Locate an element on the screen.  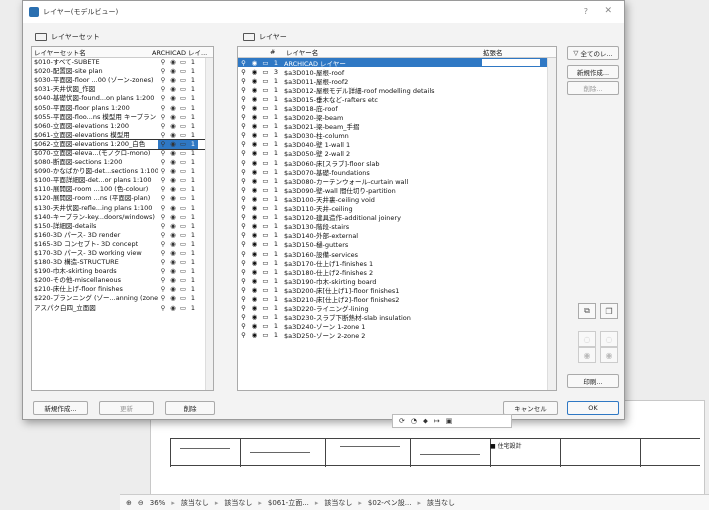
help-icon: ? is located at coordinates (586, 11).